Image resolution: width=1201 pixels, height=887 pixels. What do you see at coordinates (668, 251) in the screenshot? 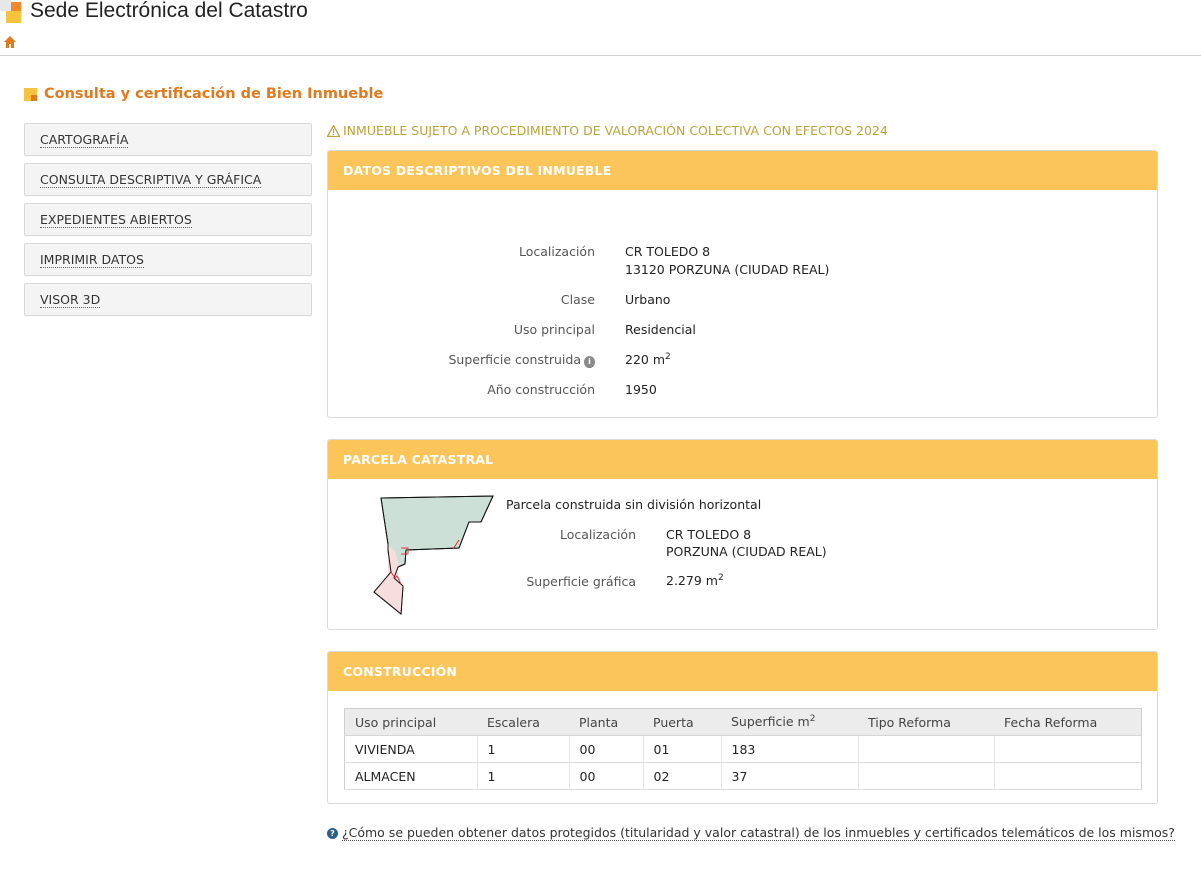
I see `localizacion-line1: CR TOLEDO 8` at bounding box center [668, 251].